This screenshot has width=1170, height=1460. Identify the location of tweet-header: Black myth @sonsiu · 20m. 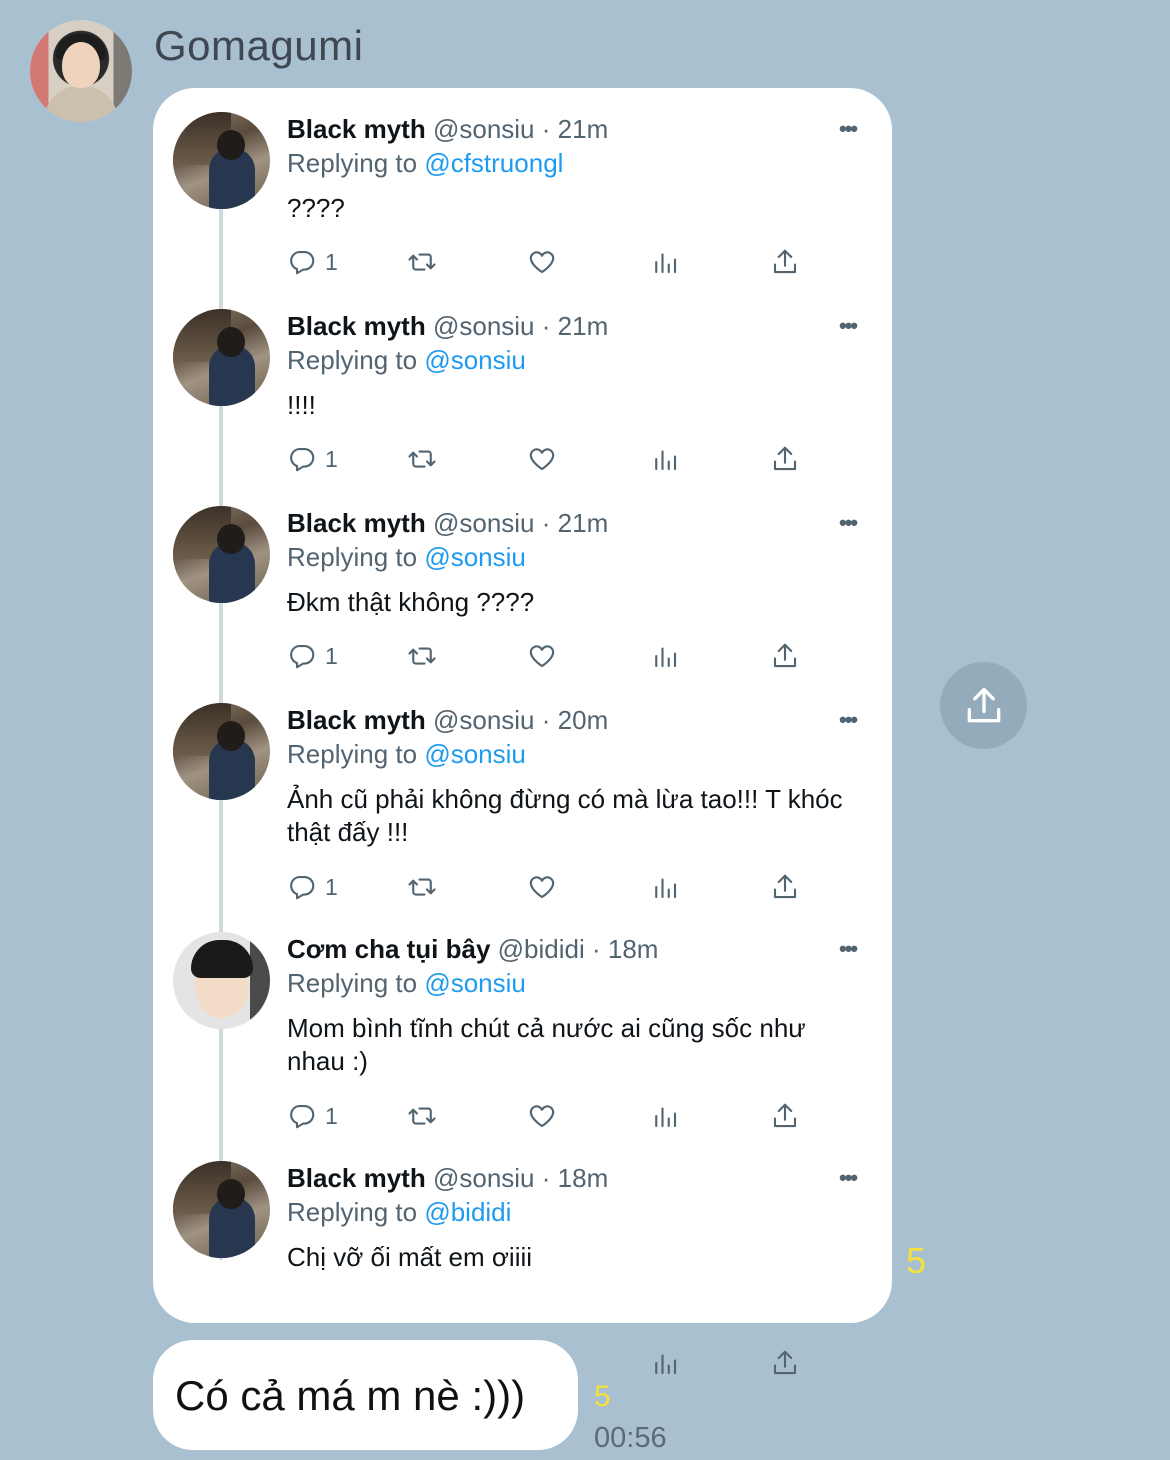
(447, 720).